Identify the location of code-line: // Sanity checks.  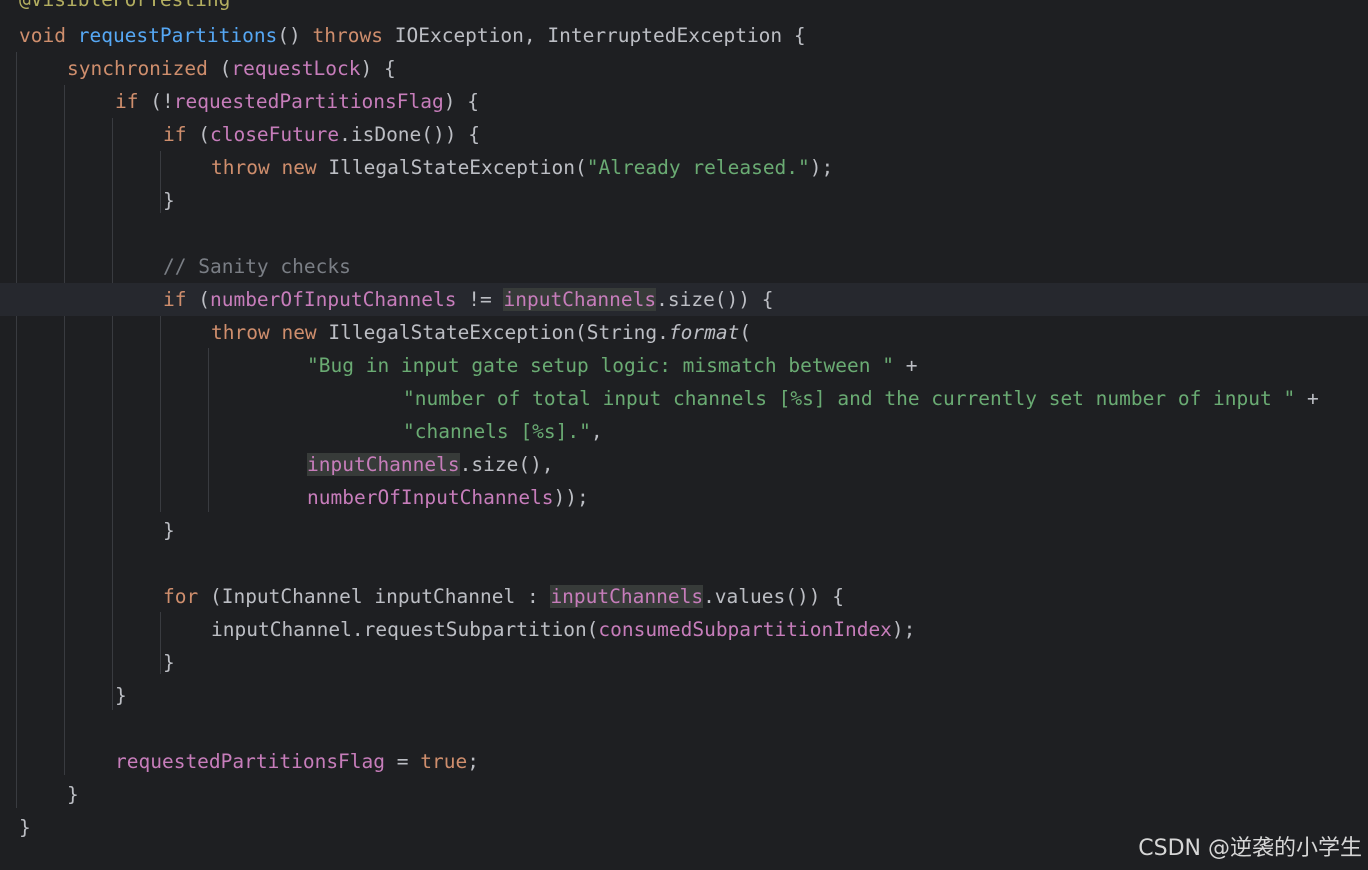
(684, 266).